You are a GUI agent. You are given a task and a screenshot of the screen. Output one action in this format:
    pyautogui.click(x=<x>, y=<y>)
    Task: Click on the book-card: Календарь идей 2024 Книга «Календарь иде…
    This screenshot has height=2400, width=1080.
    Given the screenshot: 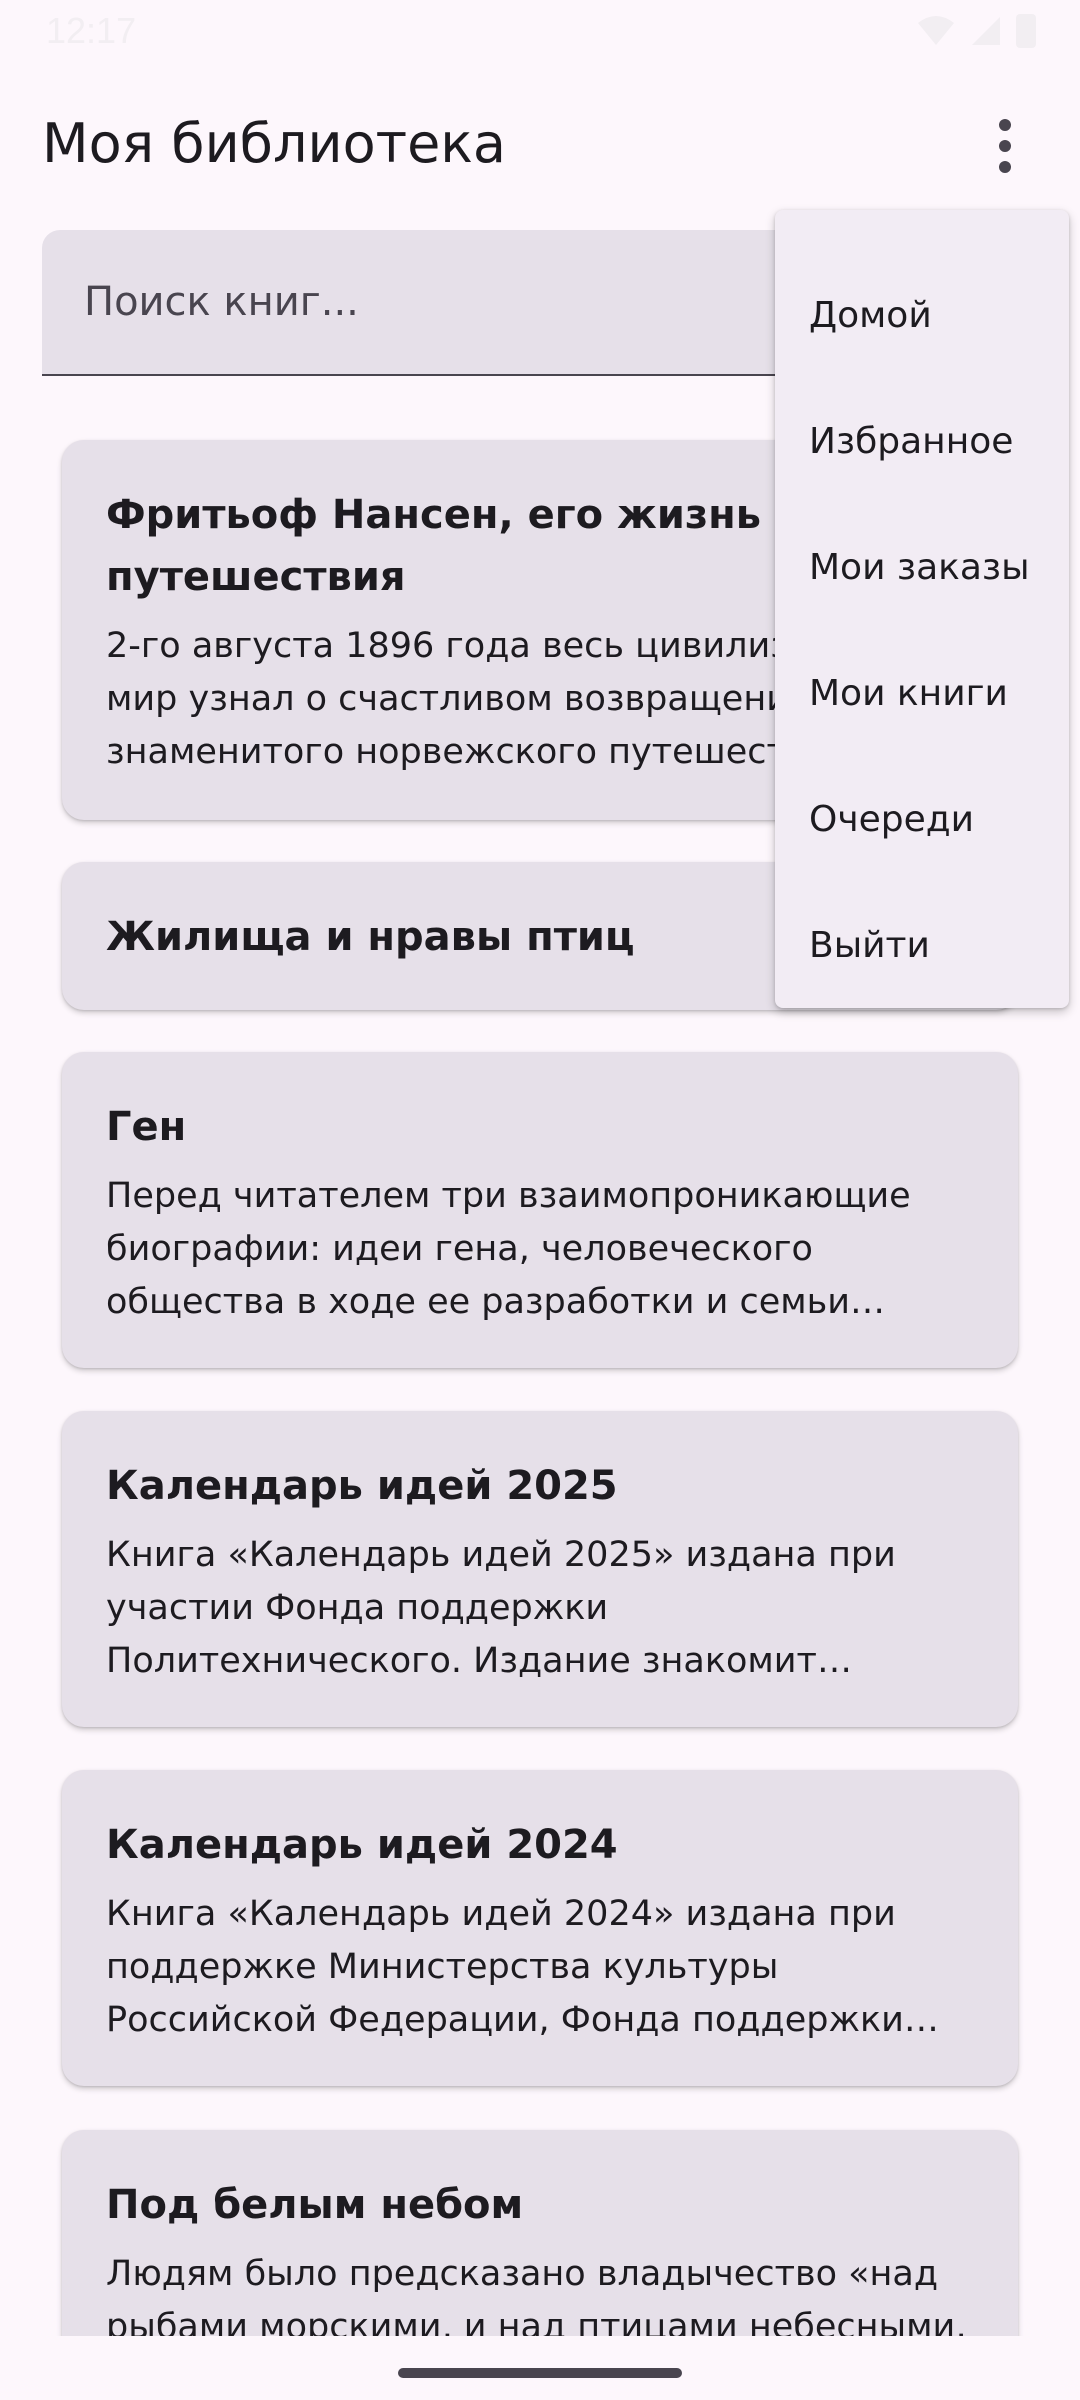 What is the action you would take?
    pyautogui.click(x=540, y=1928)
    